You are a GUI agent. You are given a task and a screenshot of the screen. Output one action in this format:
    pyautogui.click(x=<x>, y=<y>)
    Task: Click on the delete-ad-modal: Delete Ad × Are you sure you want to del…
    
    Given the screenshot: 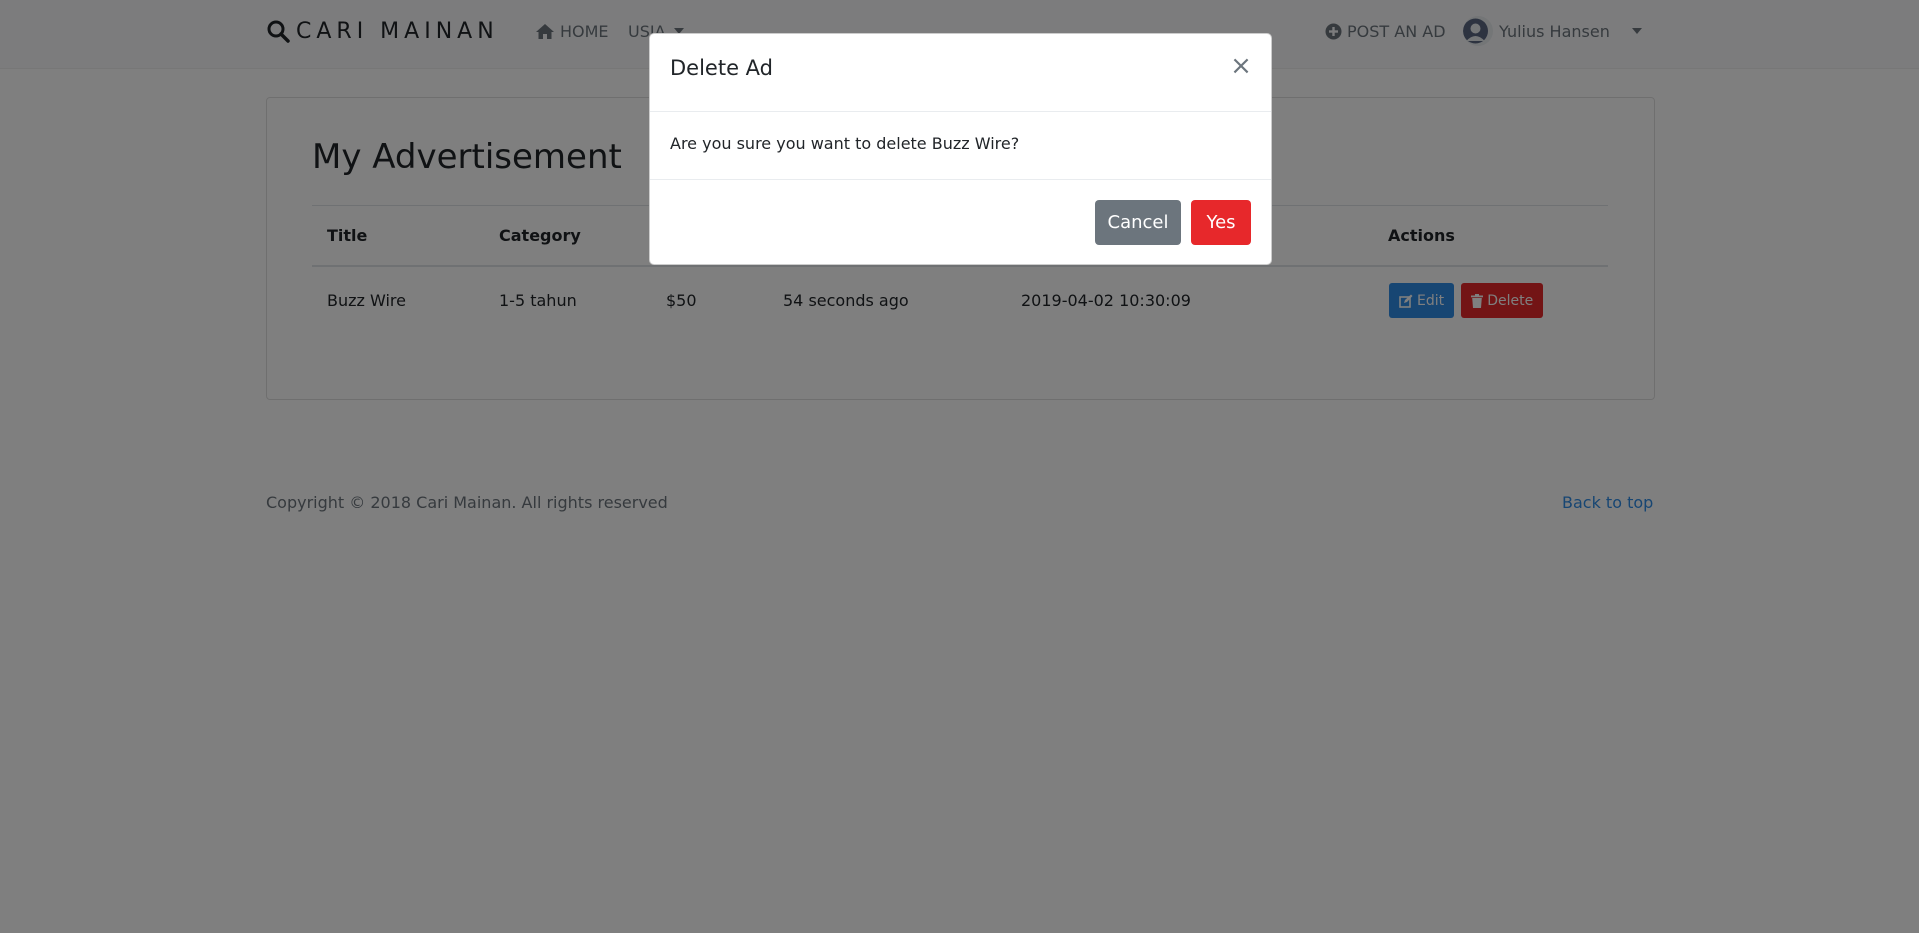 What is the action you would take?
    pyautogui.click(x=960, y=149)
    